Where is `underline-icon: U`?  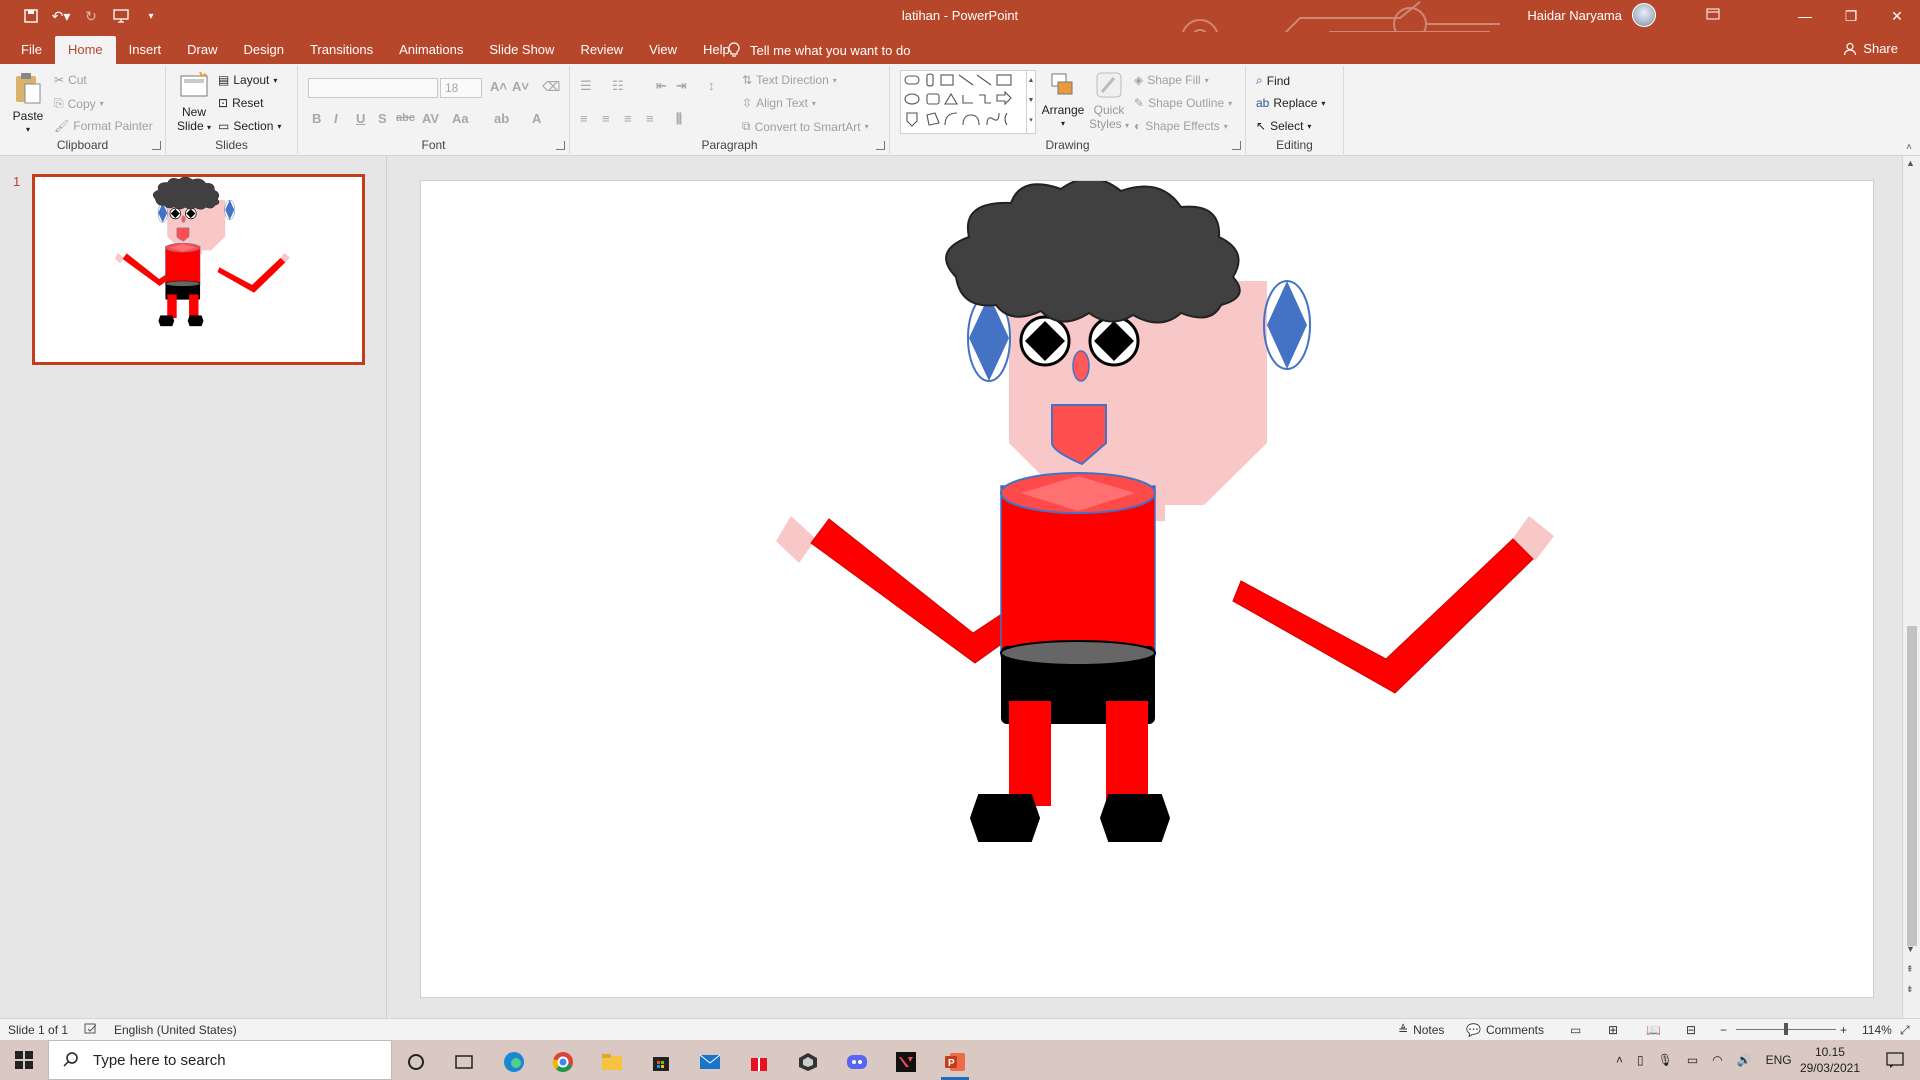
underline-icon: U is located at coordinates (360, 118).